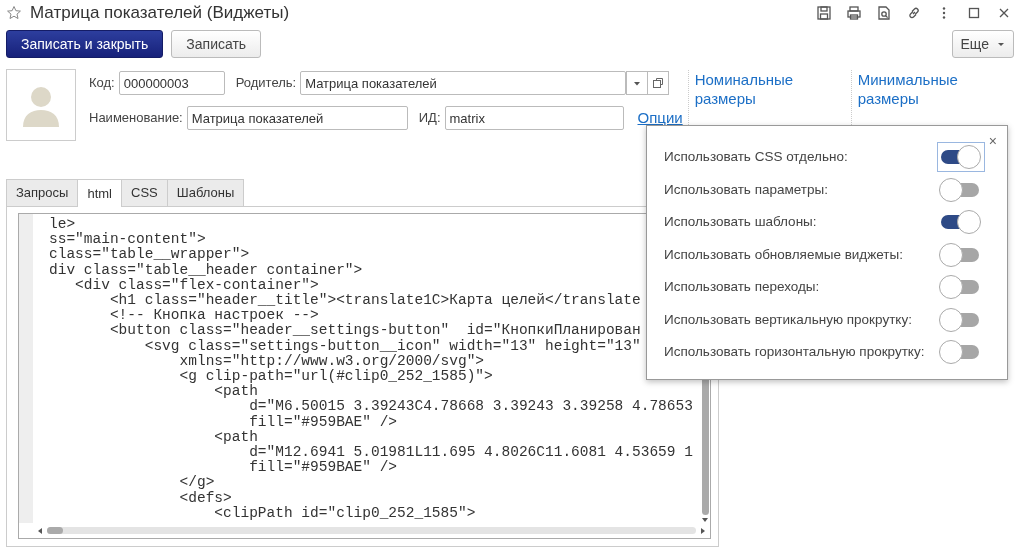 This screenshot has width=1024, height=560. Describe the element at coordinates (982, 44) in the screenshot. I see `more-button: Еще` at that location.